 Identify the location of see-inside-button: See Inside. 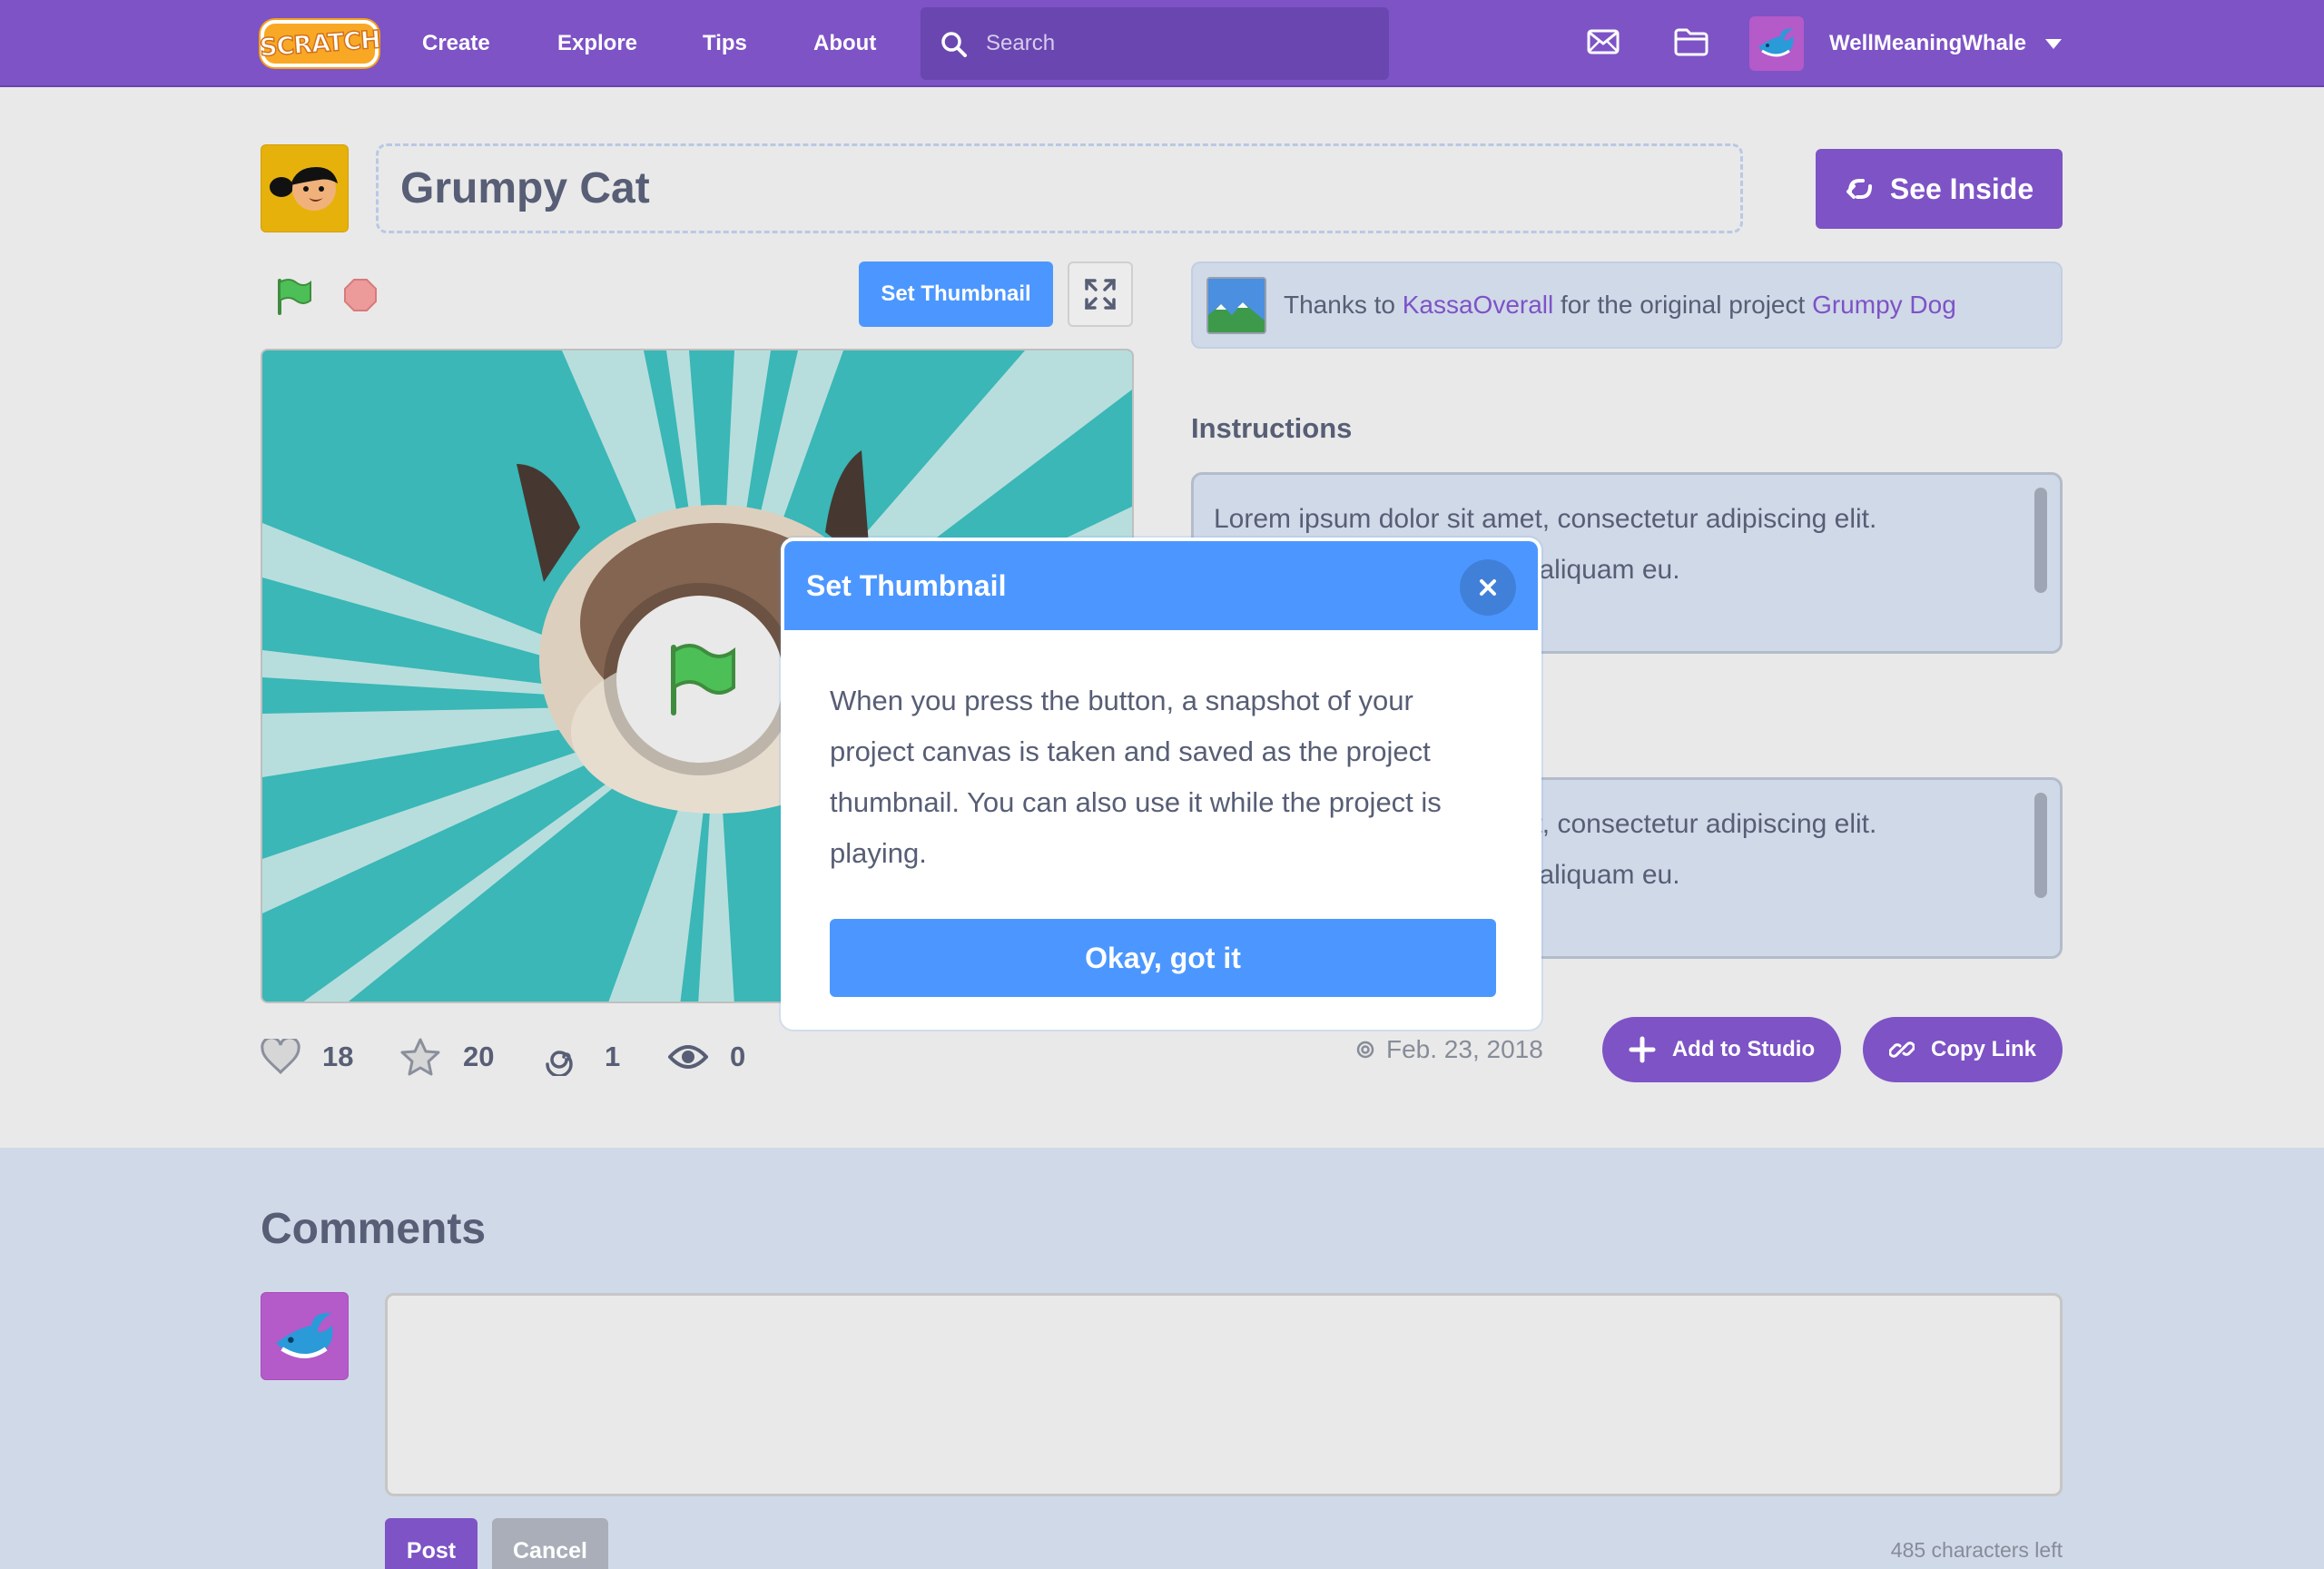
(1939, 189).